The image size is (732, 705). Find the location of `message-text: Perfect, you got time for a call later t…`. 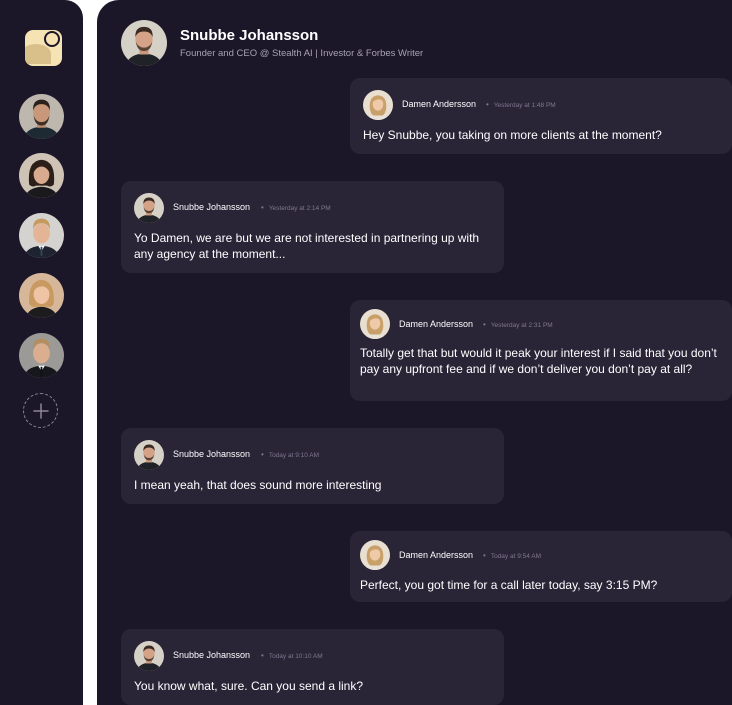

message-text: Perfect, you got time for a call later t… is located at coordinates (509, 585).